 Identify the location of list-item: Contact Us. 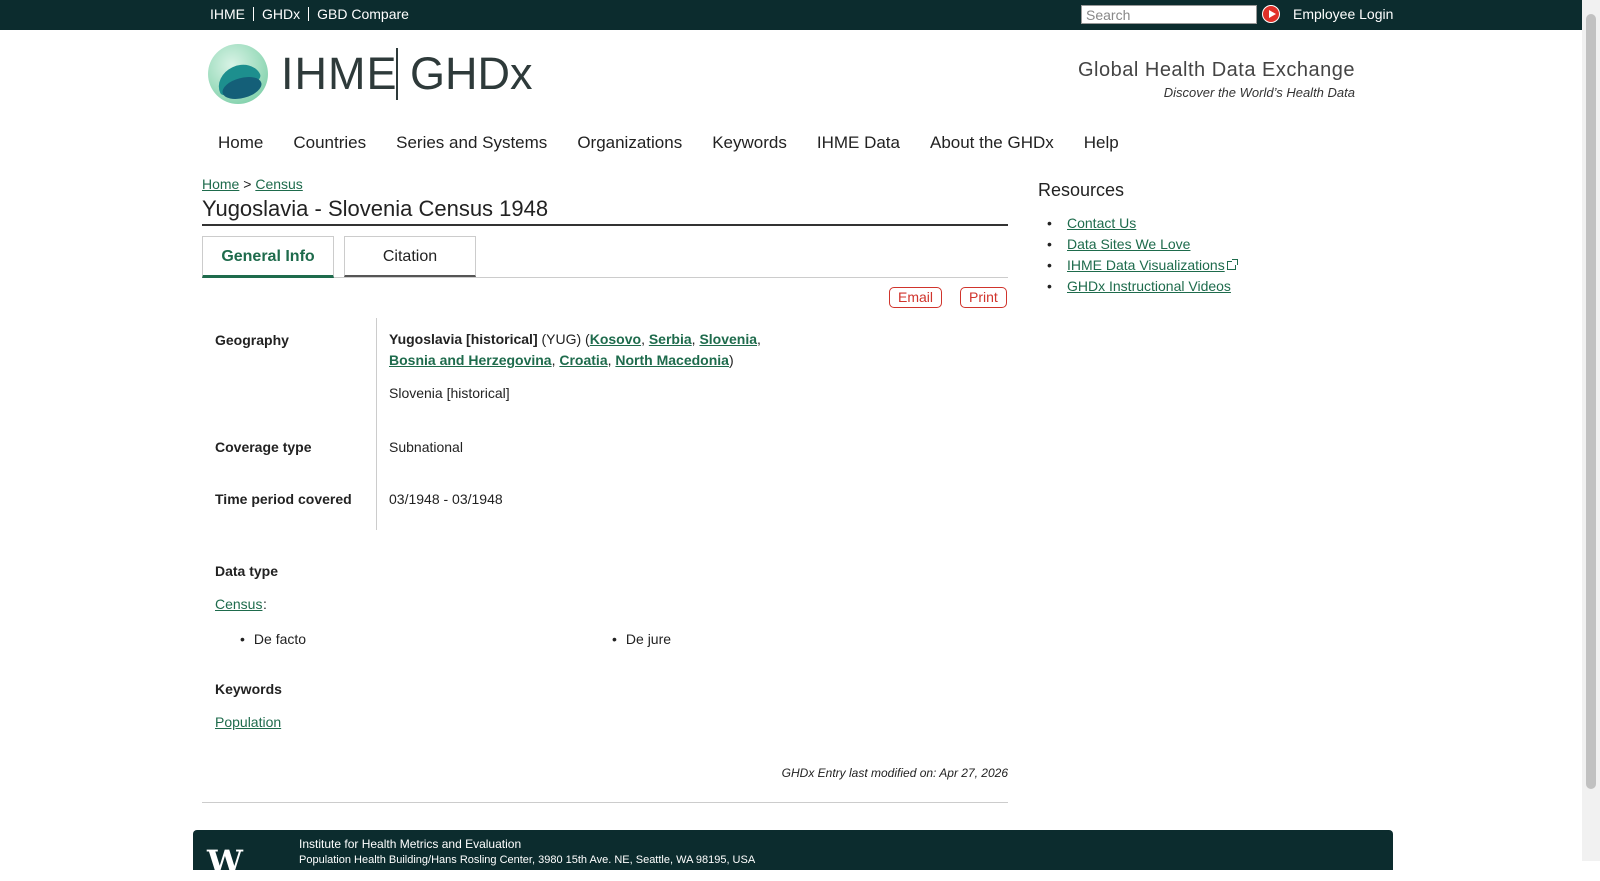
(1141, 223).